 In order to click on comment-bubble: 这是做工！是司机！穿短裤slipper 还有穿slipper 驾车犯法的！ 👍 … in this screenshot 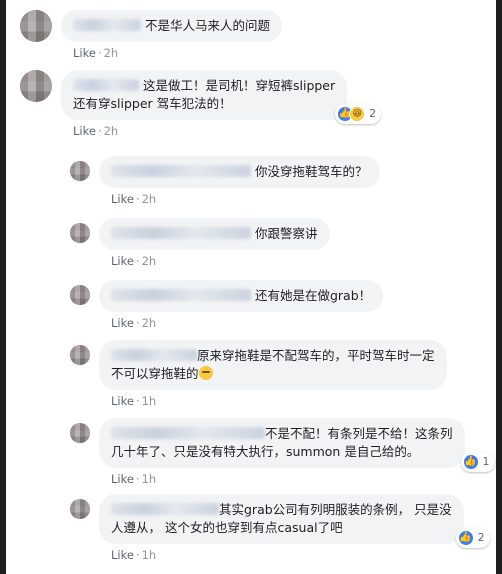, I will do `click(221, 97)`.